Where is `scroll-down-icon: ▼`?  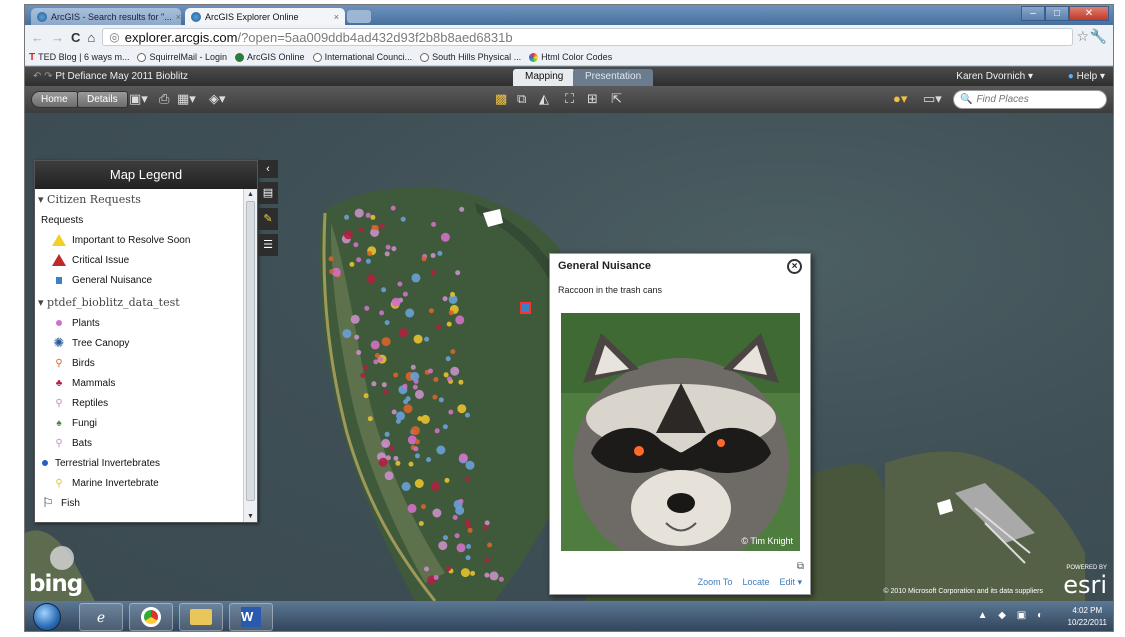 scroll-down-icon: ▼ is located at coordinates (250, 516).